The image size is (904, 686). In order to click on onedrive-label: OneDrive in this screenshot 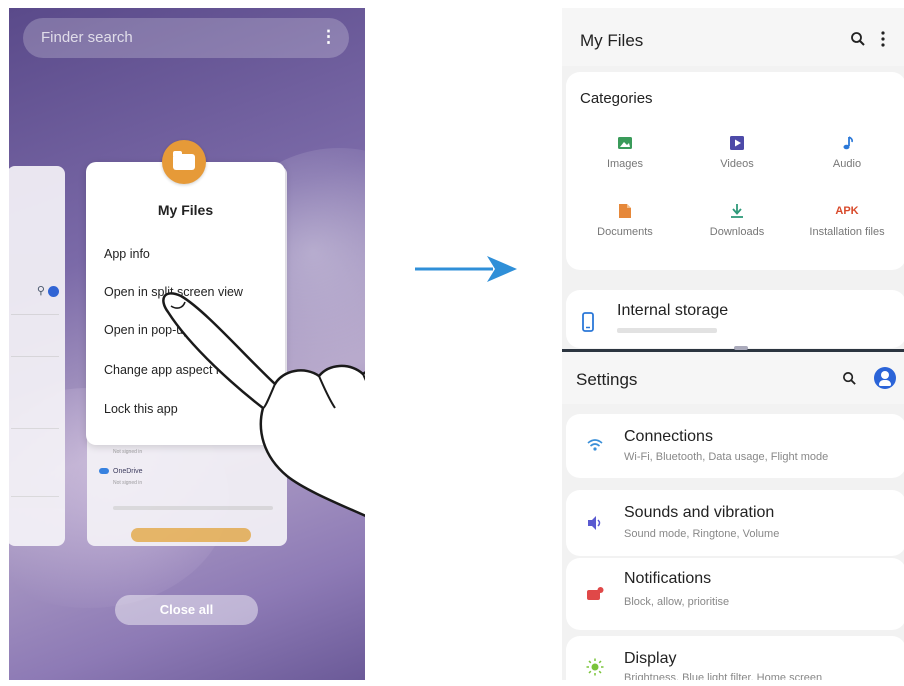, I will do `click(128, 471)`.